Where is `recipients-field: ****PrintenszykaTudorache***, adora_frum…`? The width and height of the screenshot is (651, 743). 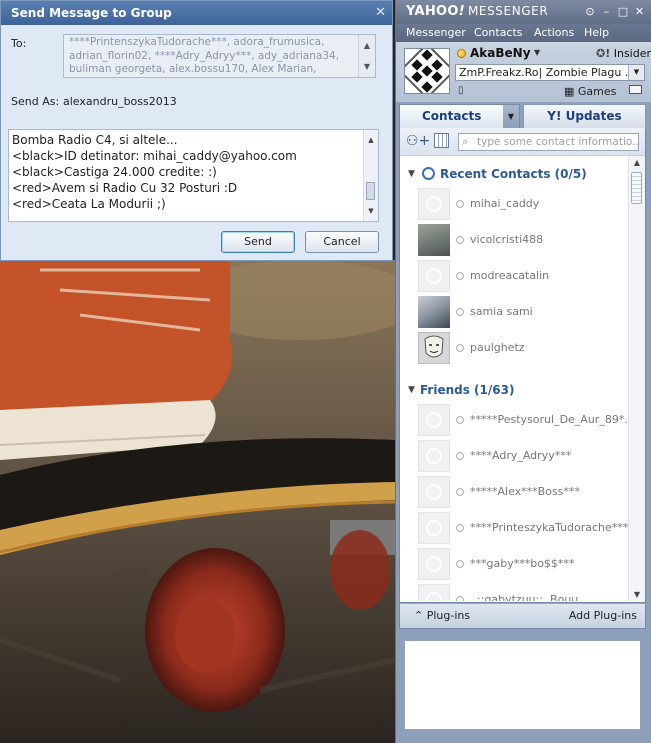
recipients-field: ****PrintenszykaTudorache***, adora_frum… is located at coordinates (219, 56).